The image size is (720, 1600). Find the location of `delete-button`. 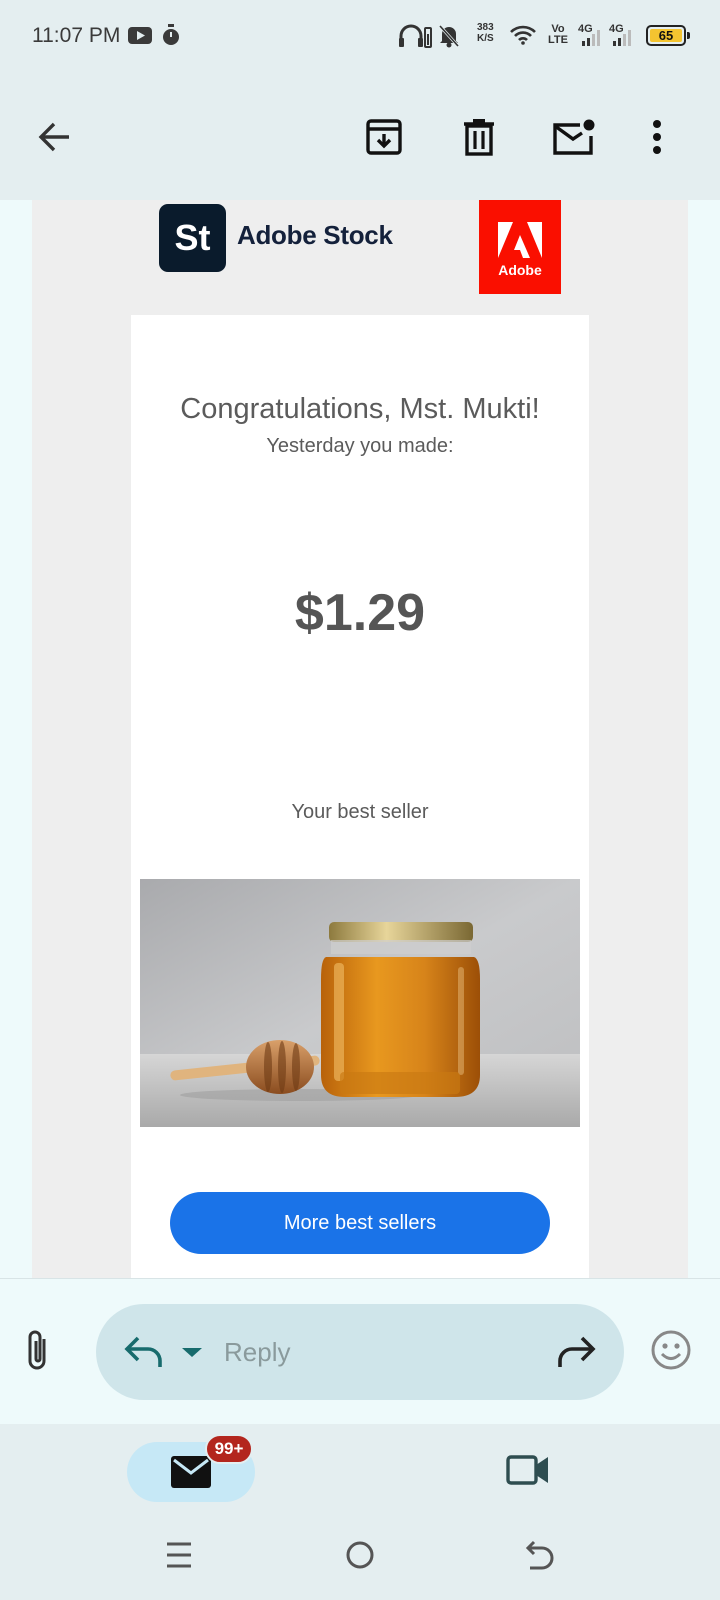

delete-button is located at coordinates (479, 137).